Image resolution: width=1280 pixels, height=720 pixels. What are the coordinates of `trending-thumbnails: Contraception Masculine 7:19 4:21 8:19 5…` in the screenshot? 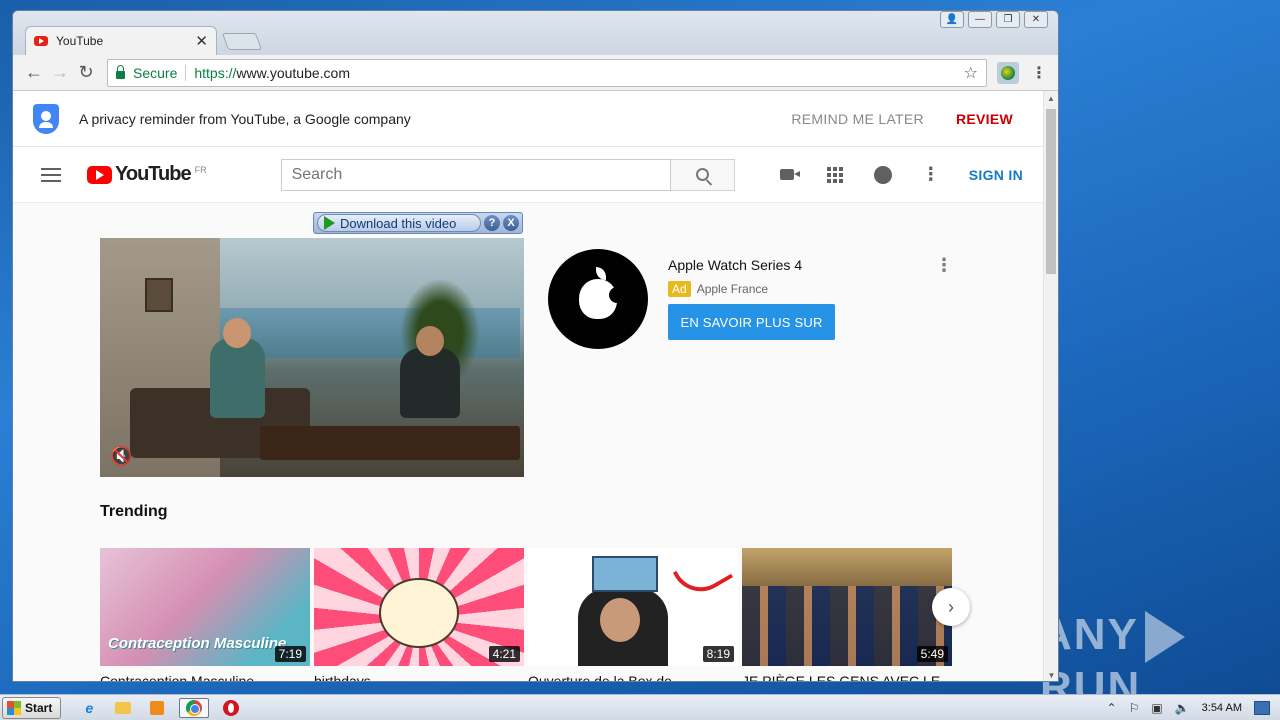 It's located at (526, 607).